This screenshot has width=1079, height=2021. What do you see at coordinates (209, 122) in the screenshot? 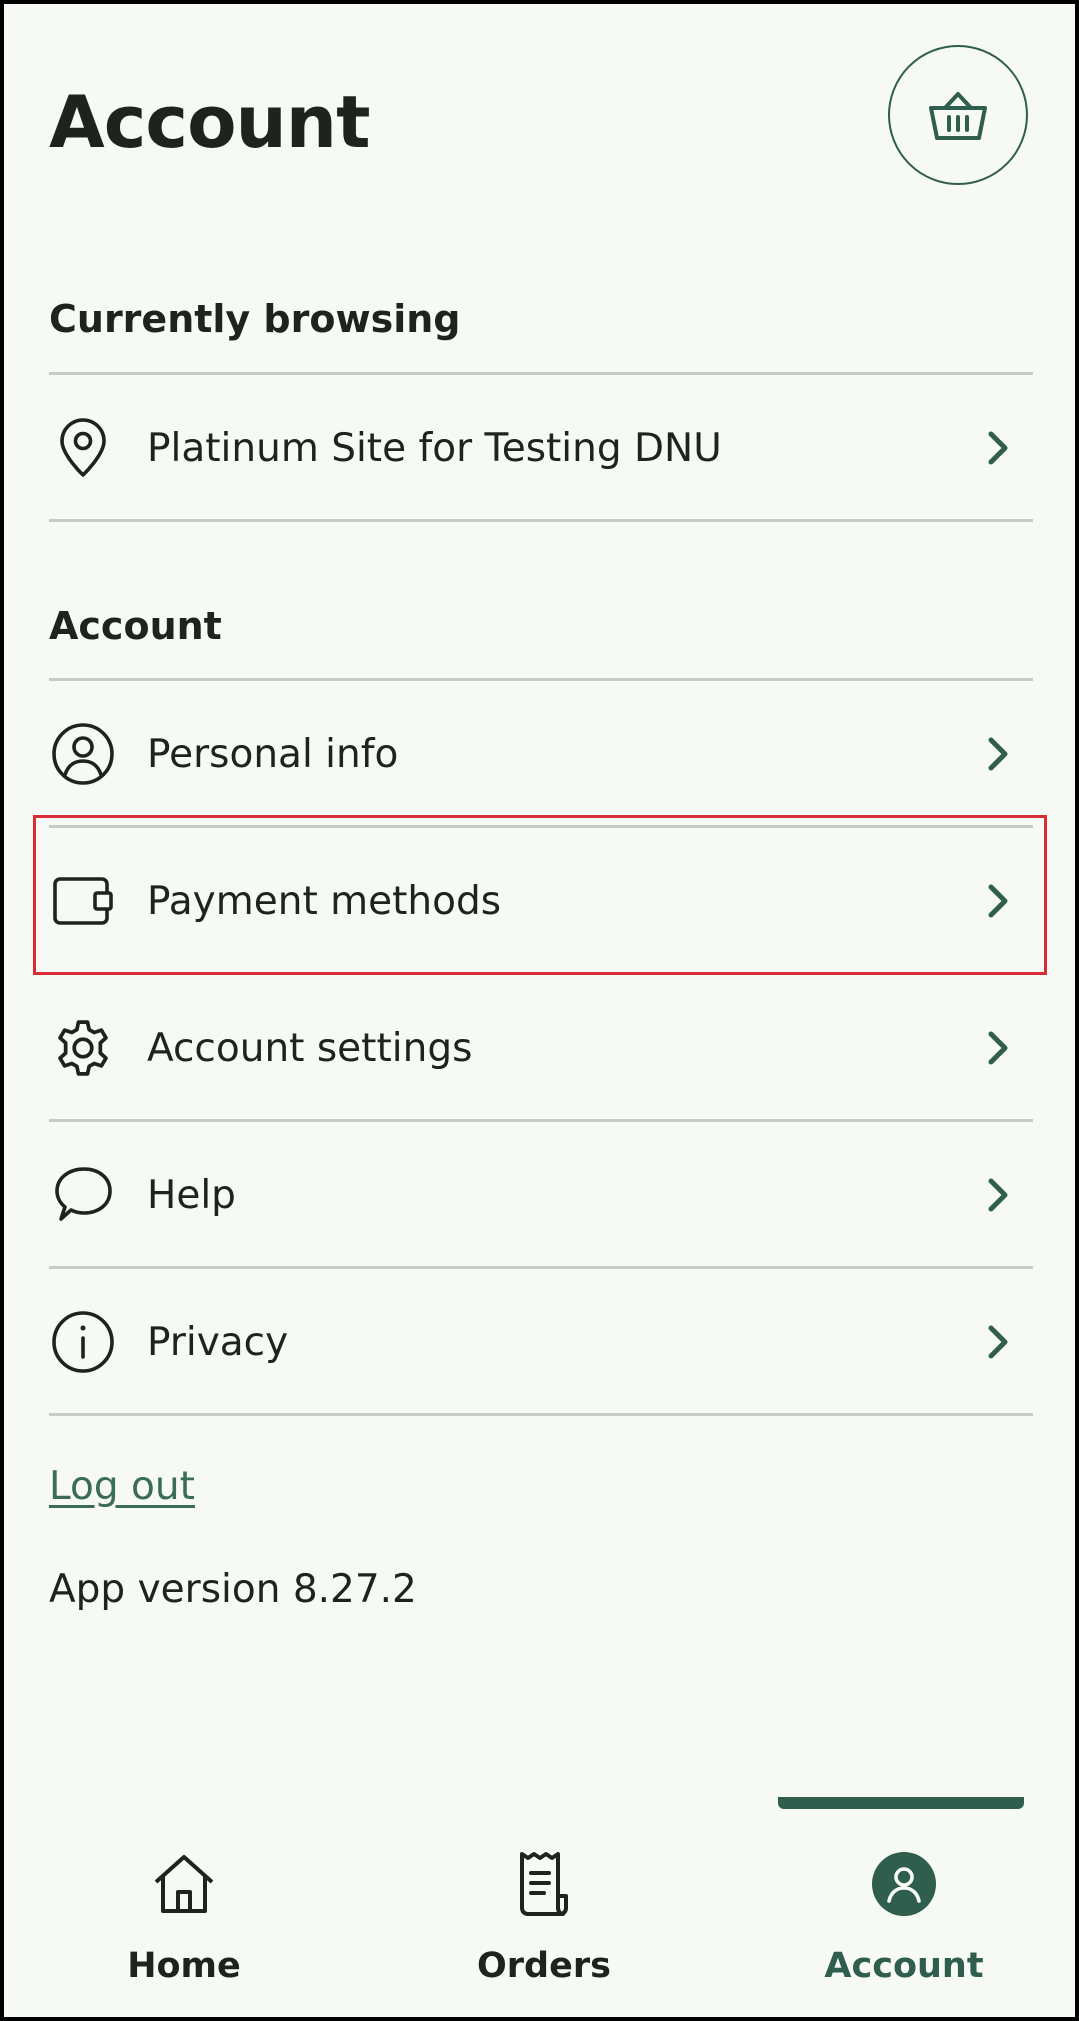
I see `page-title: Account` at bounding box center [209, 122].